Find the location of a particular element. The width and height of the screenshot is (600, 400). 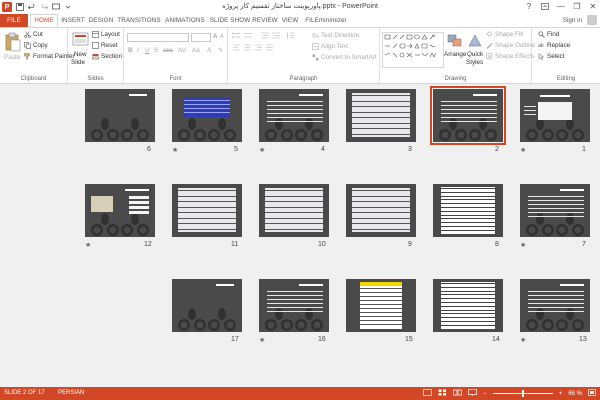

slide-sorter-view-icon is located at coordinates (442, 393).